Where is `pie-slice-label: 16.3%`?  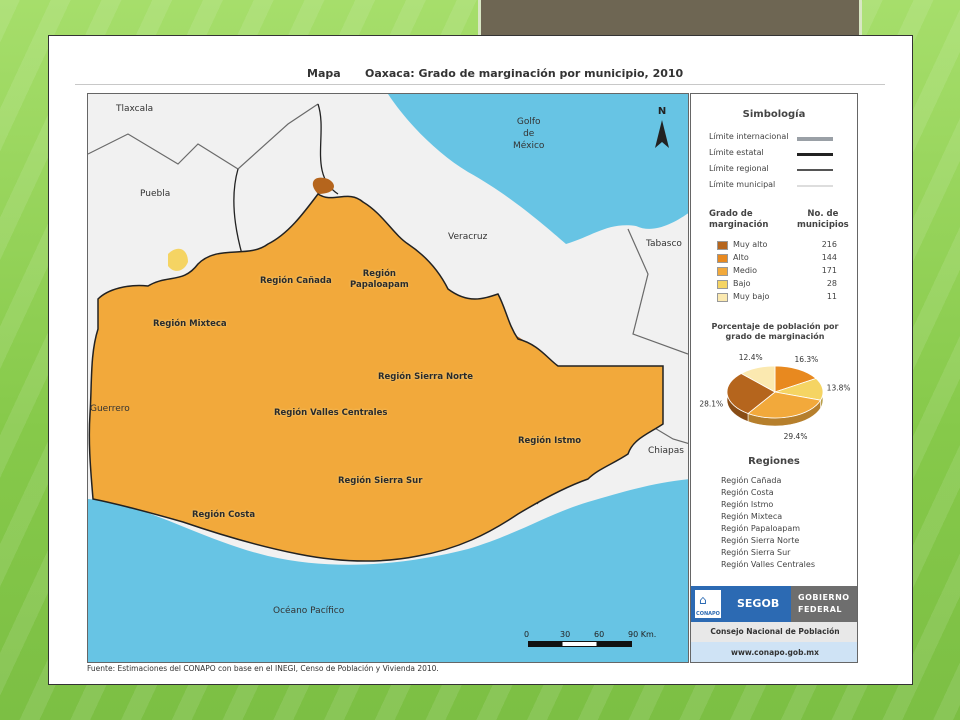 pie-slice-label: 16.3% is located at coordinates (806, 359).